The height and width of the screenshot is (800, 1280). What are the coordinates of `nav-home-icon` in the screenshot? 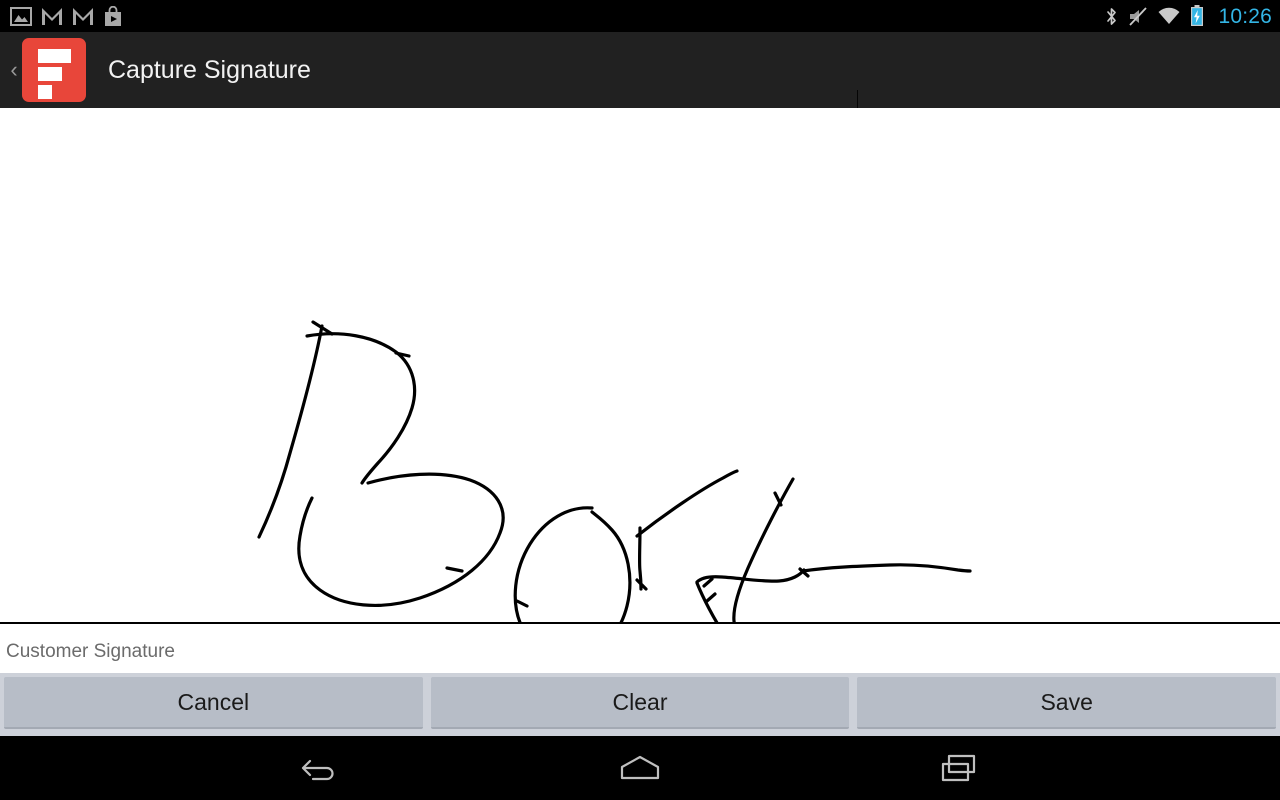 It's located at (640, 767).